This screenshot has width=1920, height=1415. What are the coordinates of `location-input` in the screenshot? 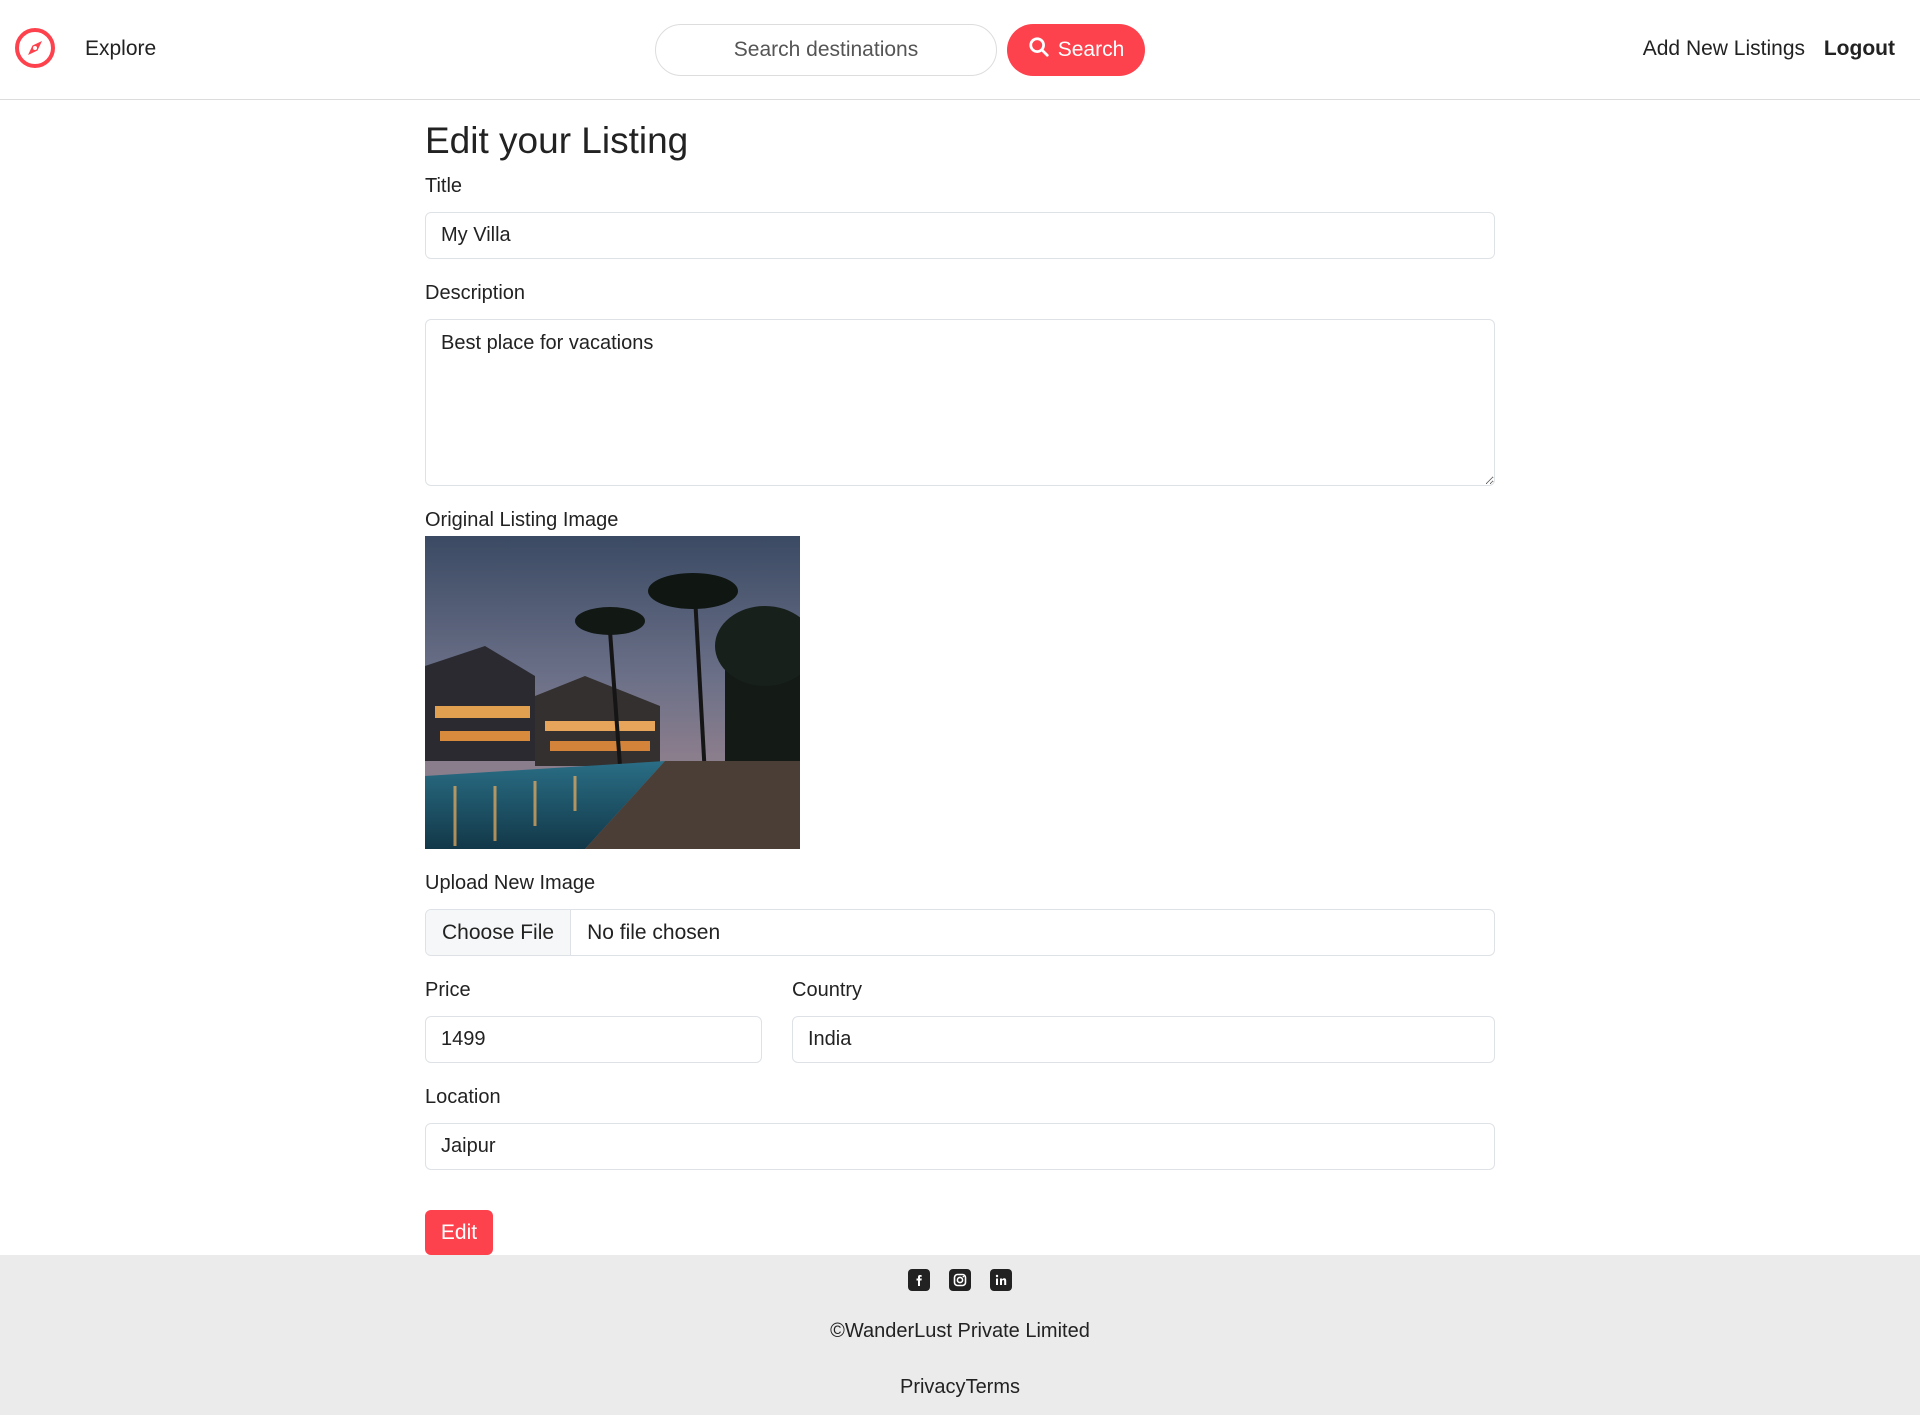 It's located at (960, 1146).